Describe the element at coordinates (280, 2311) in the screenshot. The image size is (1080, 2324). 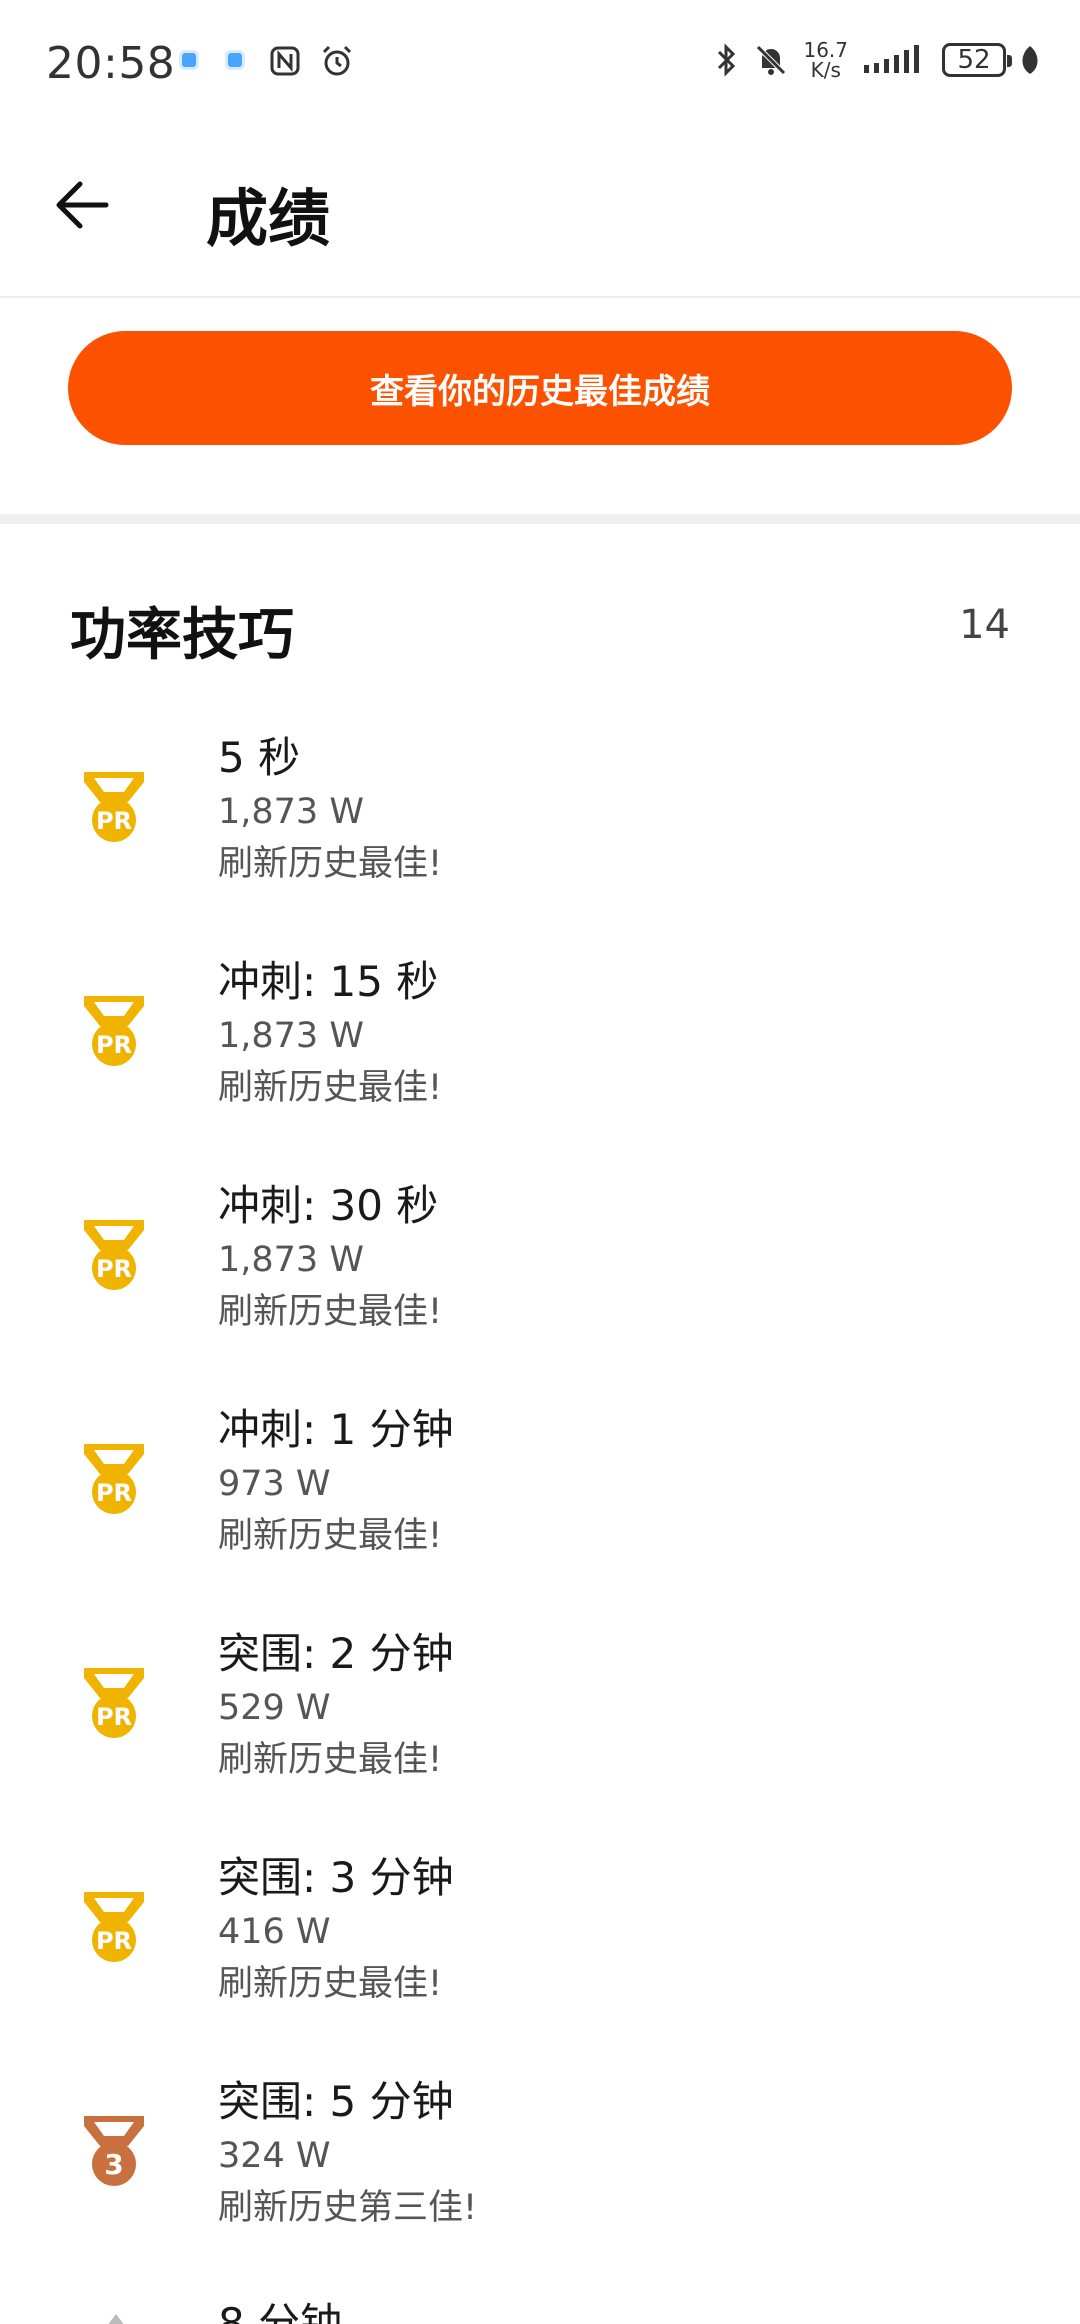
I see `partial-item-title: 8 分钟` at that location.